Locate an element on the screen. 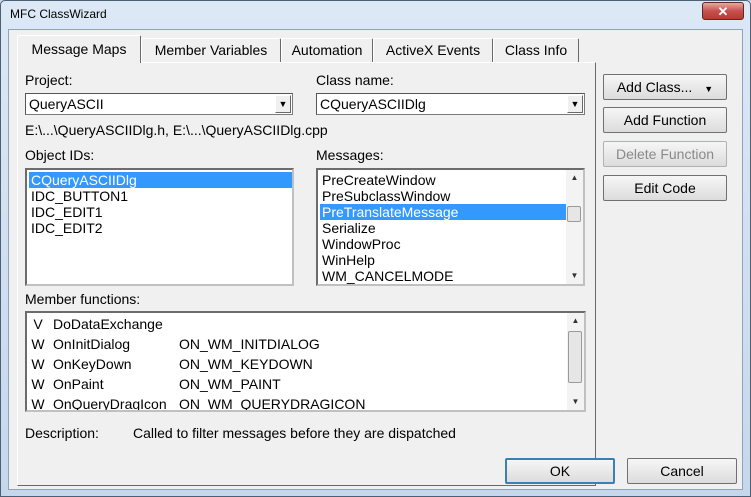  member-function-name: OnKeyDown is located at coordinates (92, 364).